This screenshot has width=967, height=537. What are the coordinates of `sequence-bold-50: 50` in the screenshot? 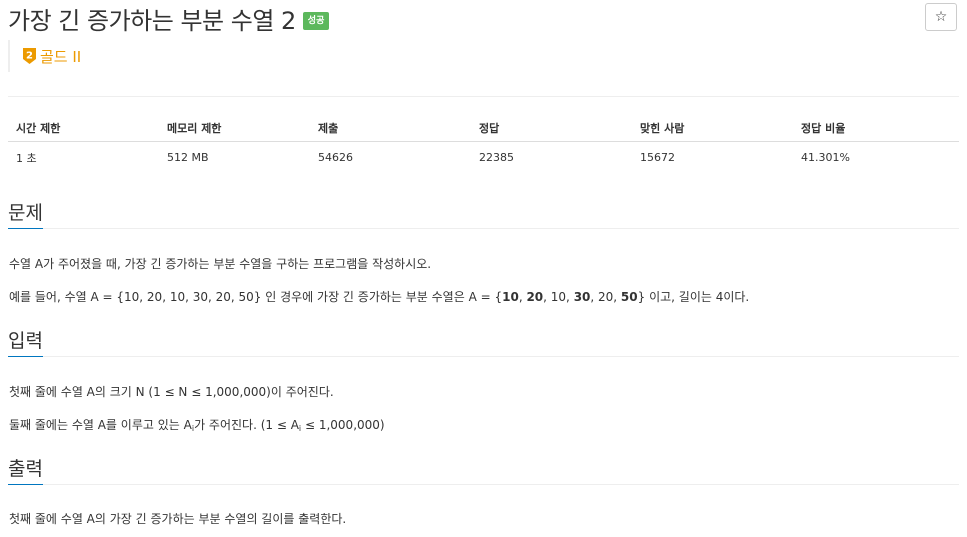 It's located at (629, 297).